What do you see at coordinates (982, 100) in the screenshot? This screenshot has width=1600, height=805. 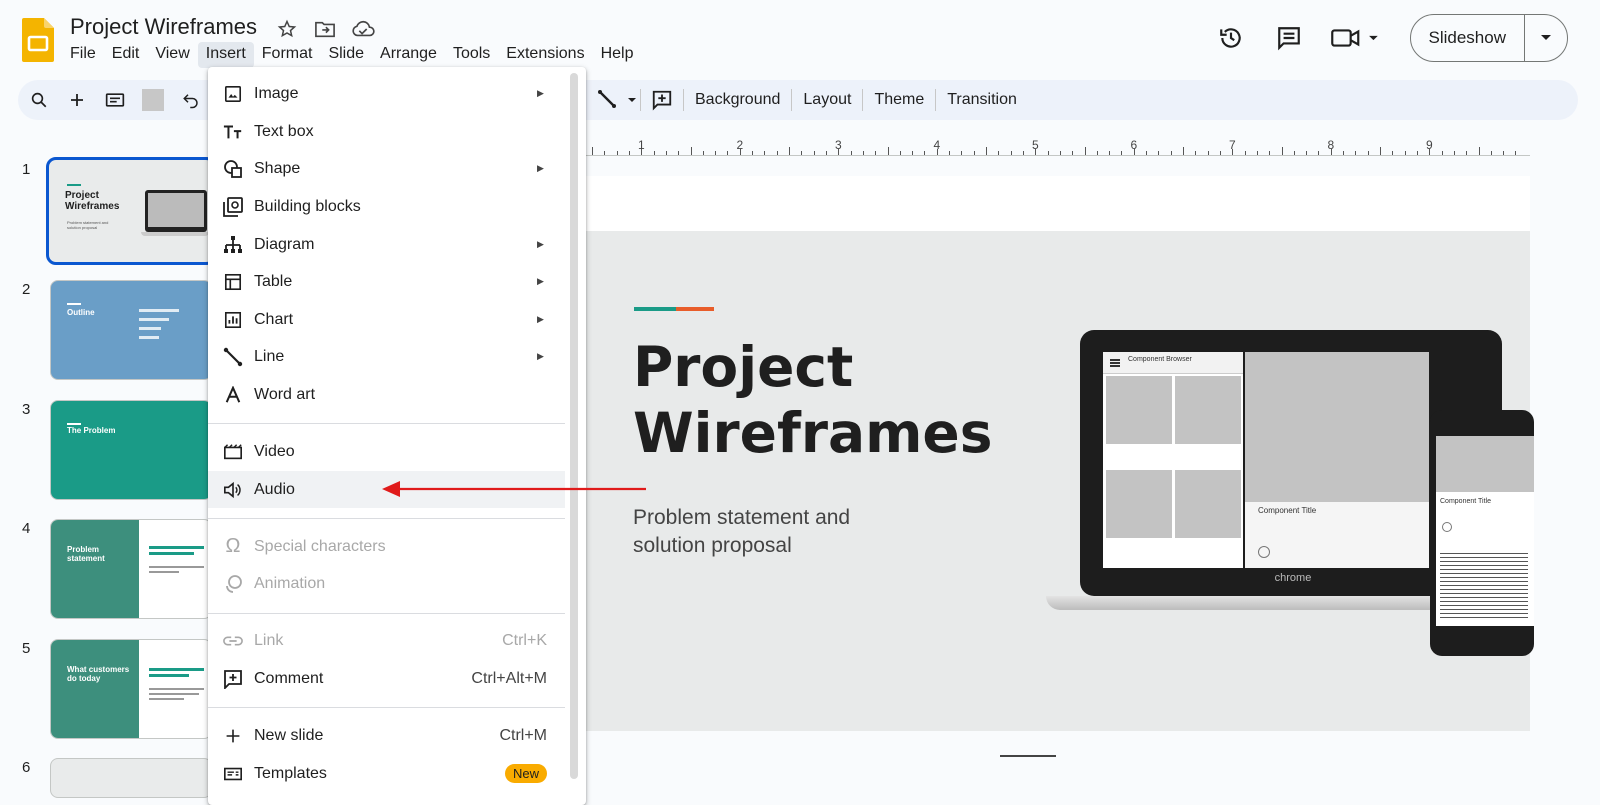 I see `transition-button: Transition` at bounding box center [982, 100].